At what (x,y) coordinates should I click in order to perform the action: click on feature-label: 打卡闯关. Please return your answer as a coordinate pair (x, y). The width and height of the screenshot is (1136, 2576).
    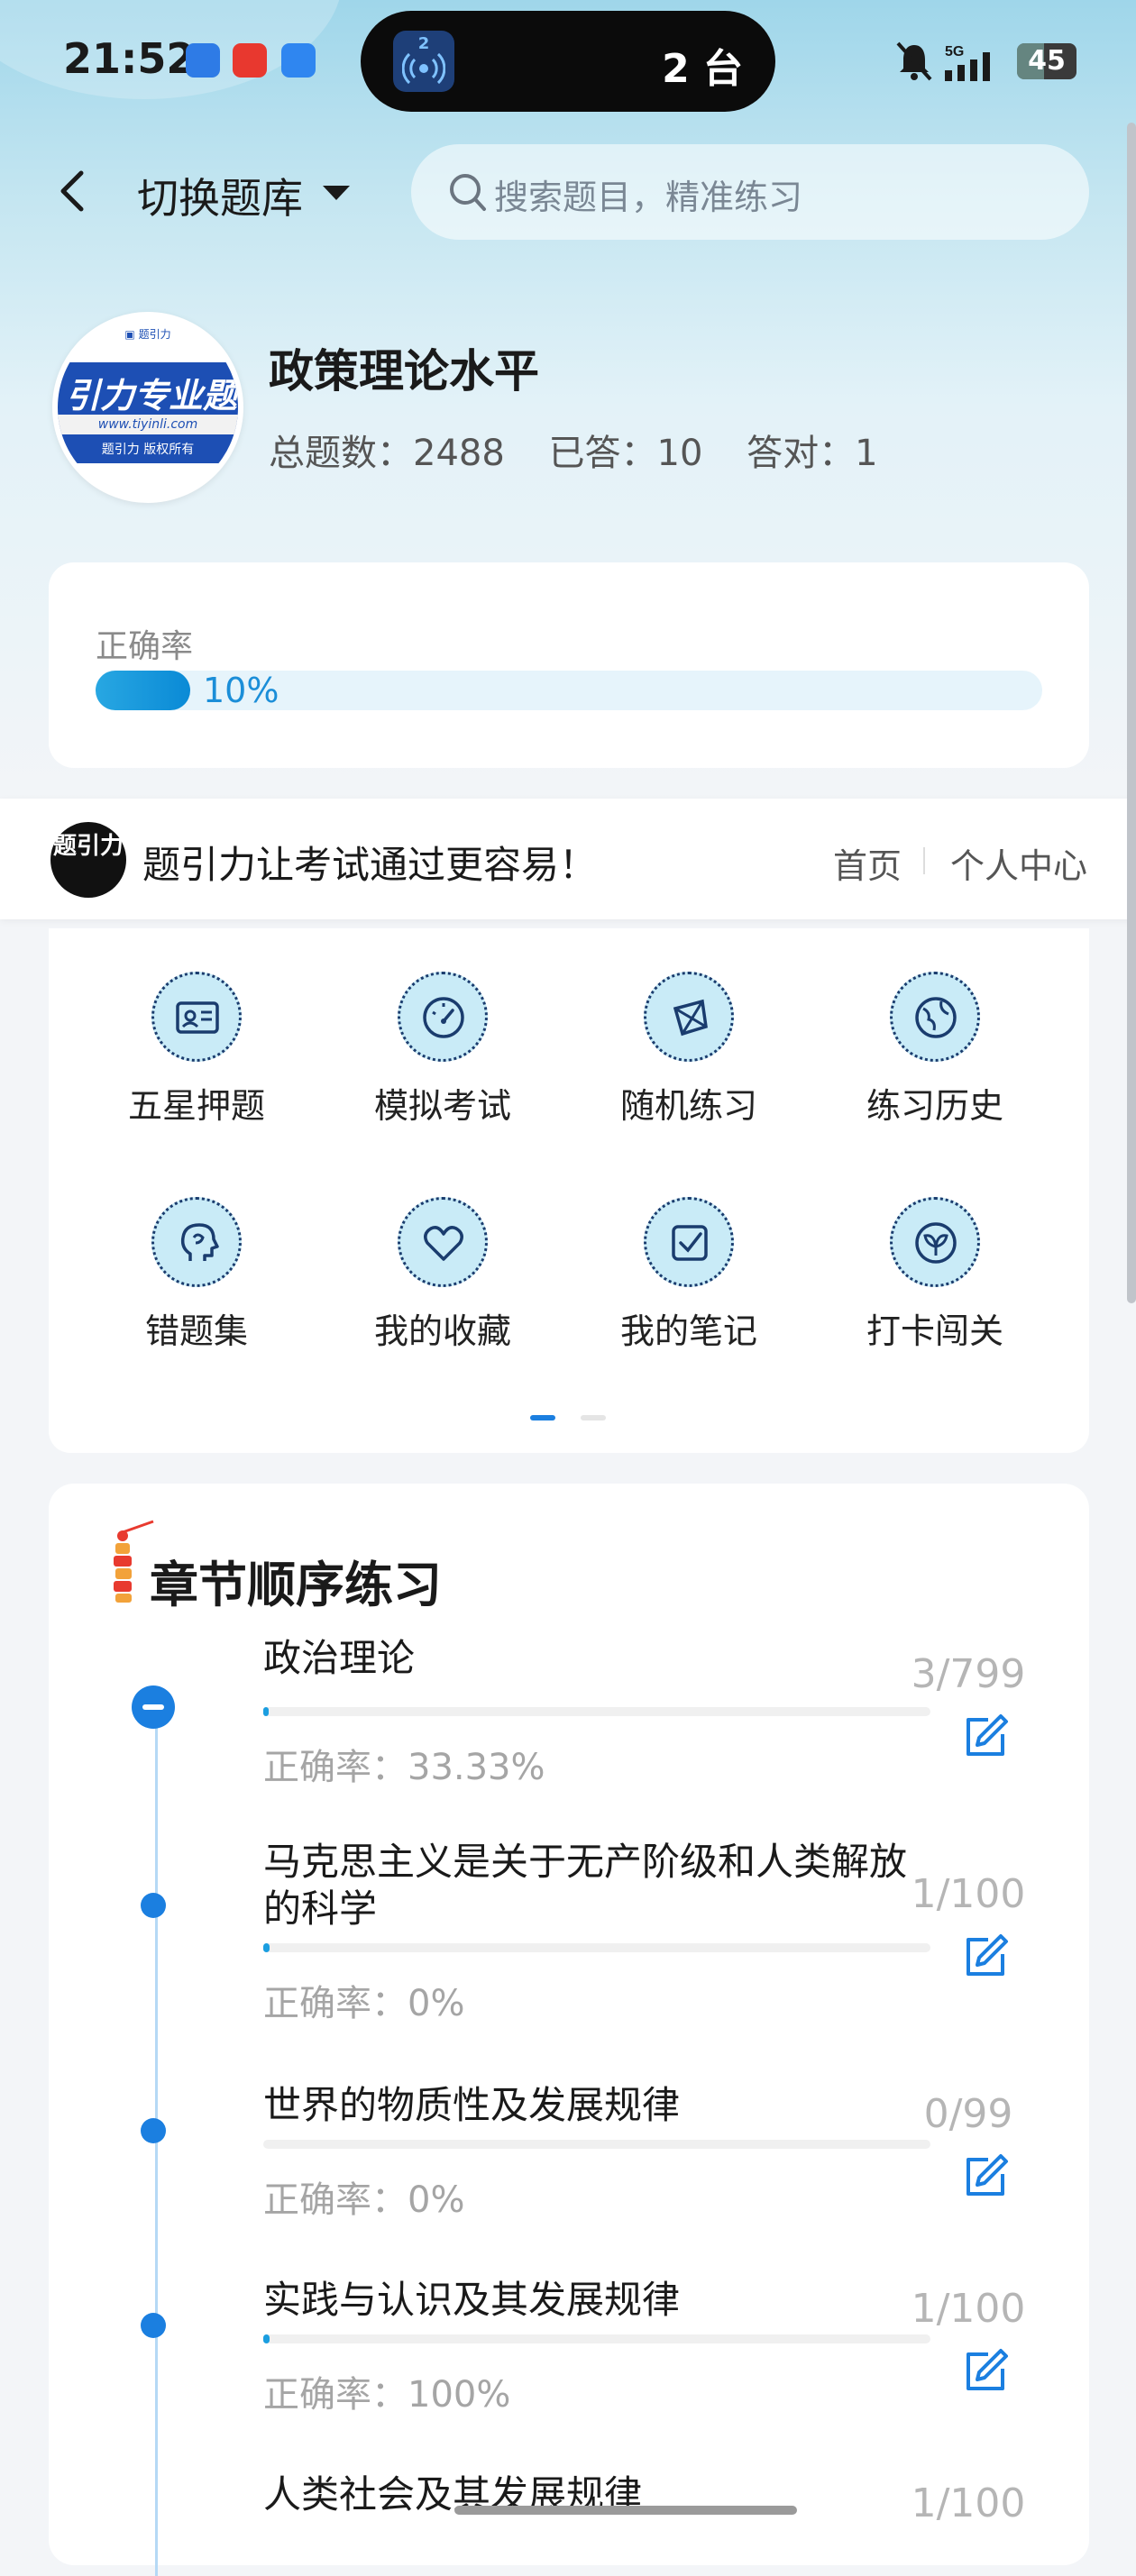
    Looking at the image, I should click on (935, 1331).